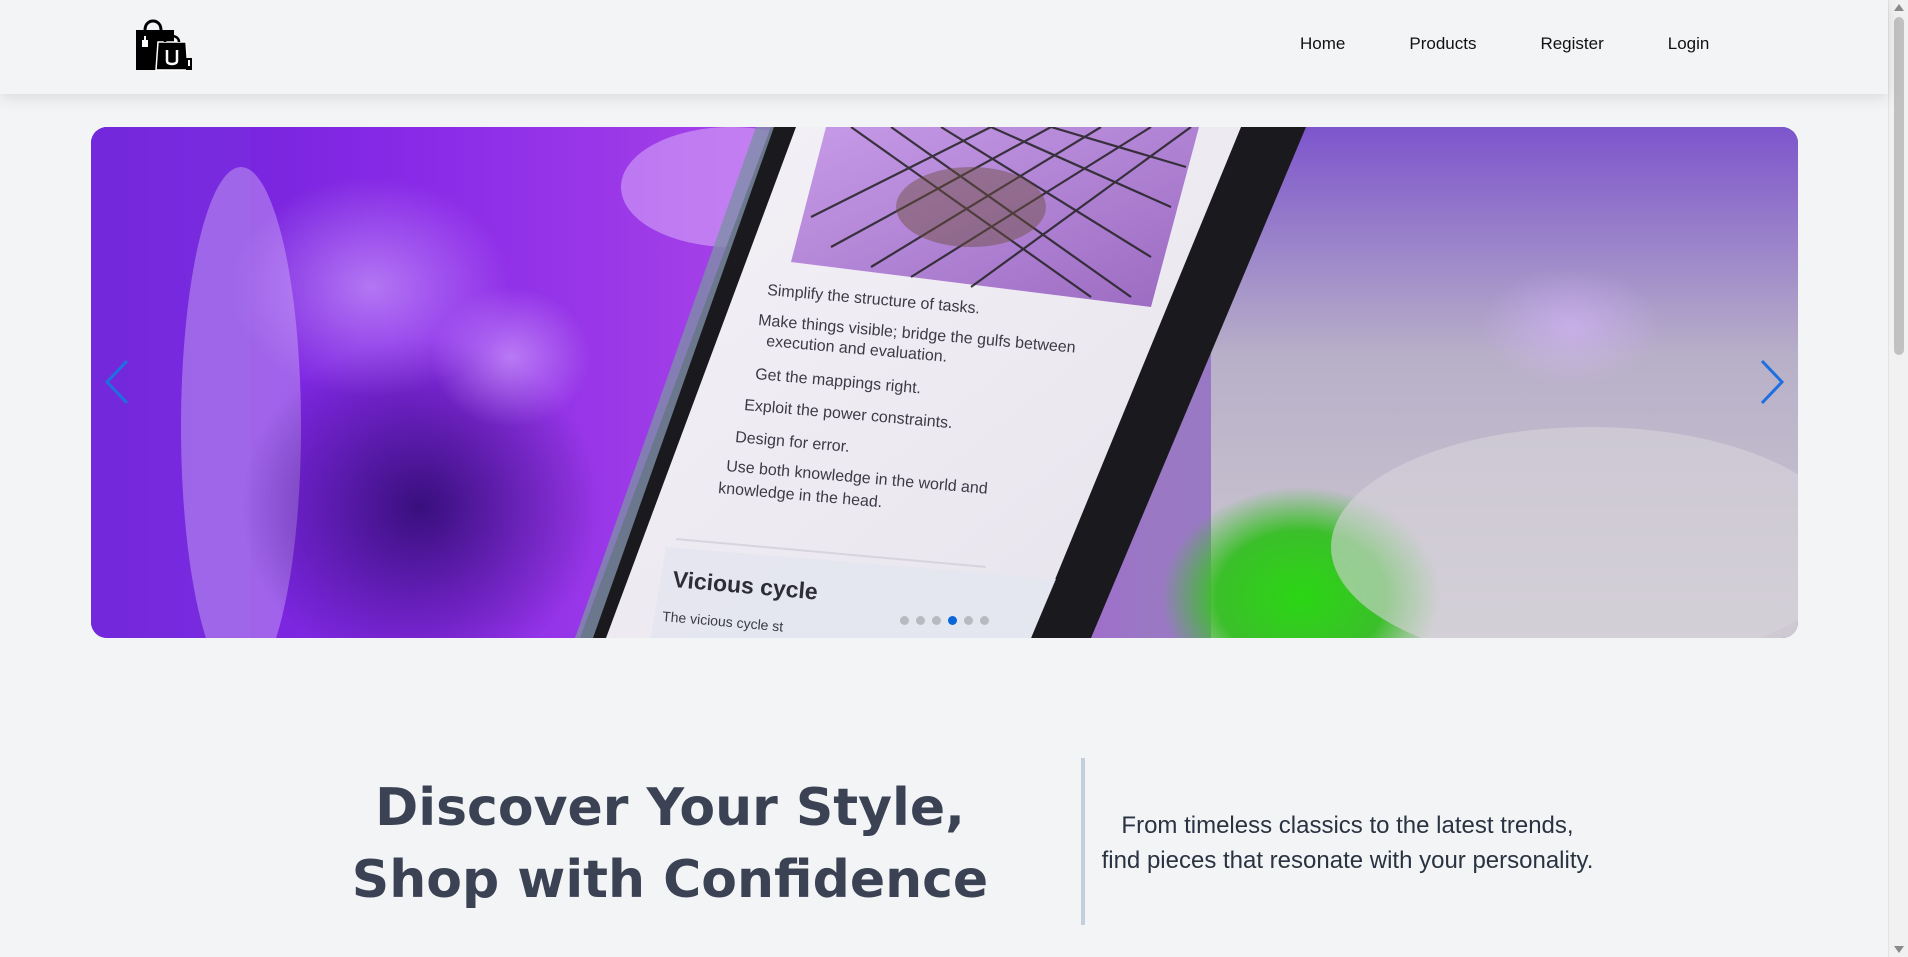  I want to click on carousel-prev-button, so click(119, 382).